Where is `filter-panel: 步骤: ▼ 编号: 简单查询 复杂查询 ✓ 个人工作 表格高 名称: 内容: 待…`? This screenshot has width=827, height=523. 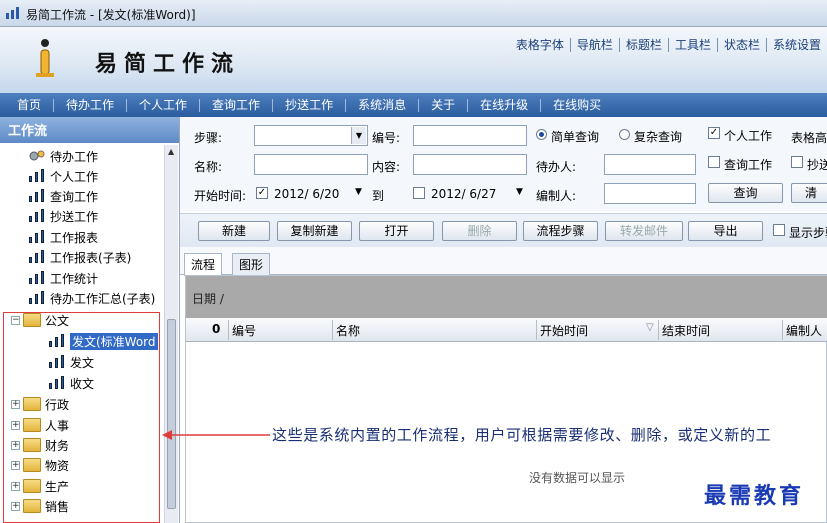
filter-panel: 步骤: ▼ 编号: 简单查询 复杂查询 ✓ 个人工作 表格高 名称: 内容: 待… is located at coordinates (503, 164).